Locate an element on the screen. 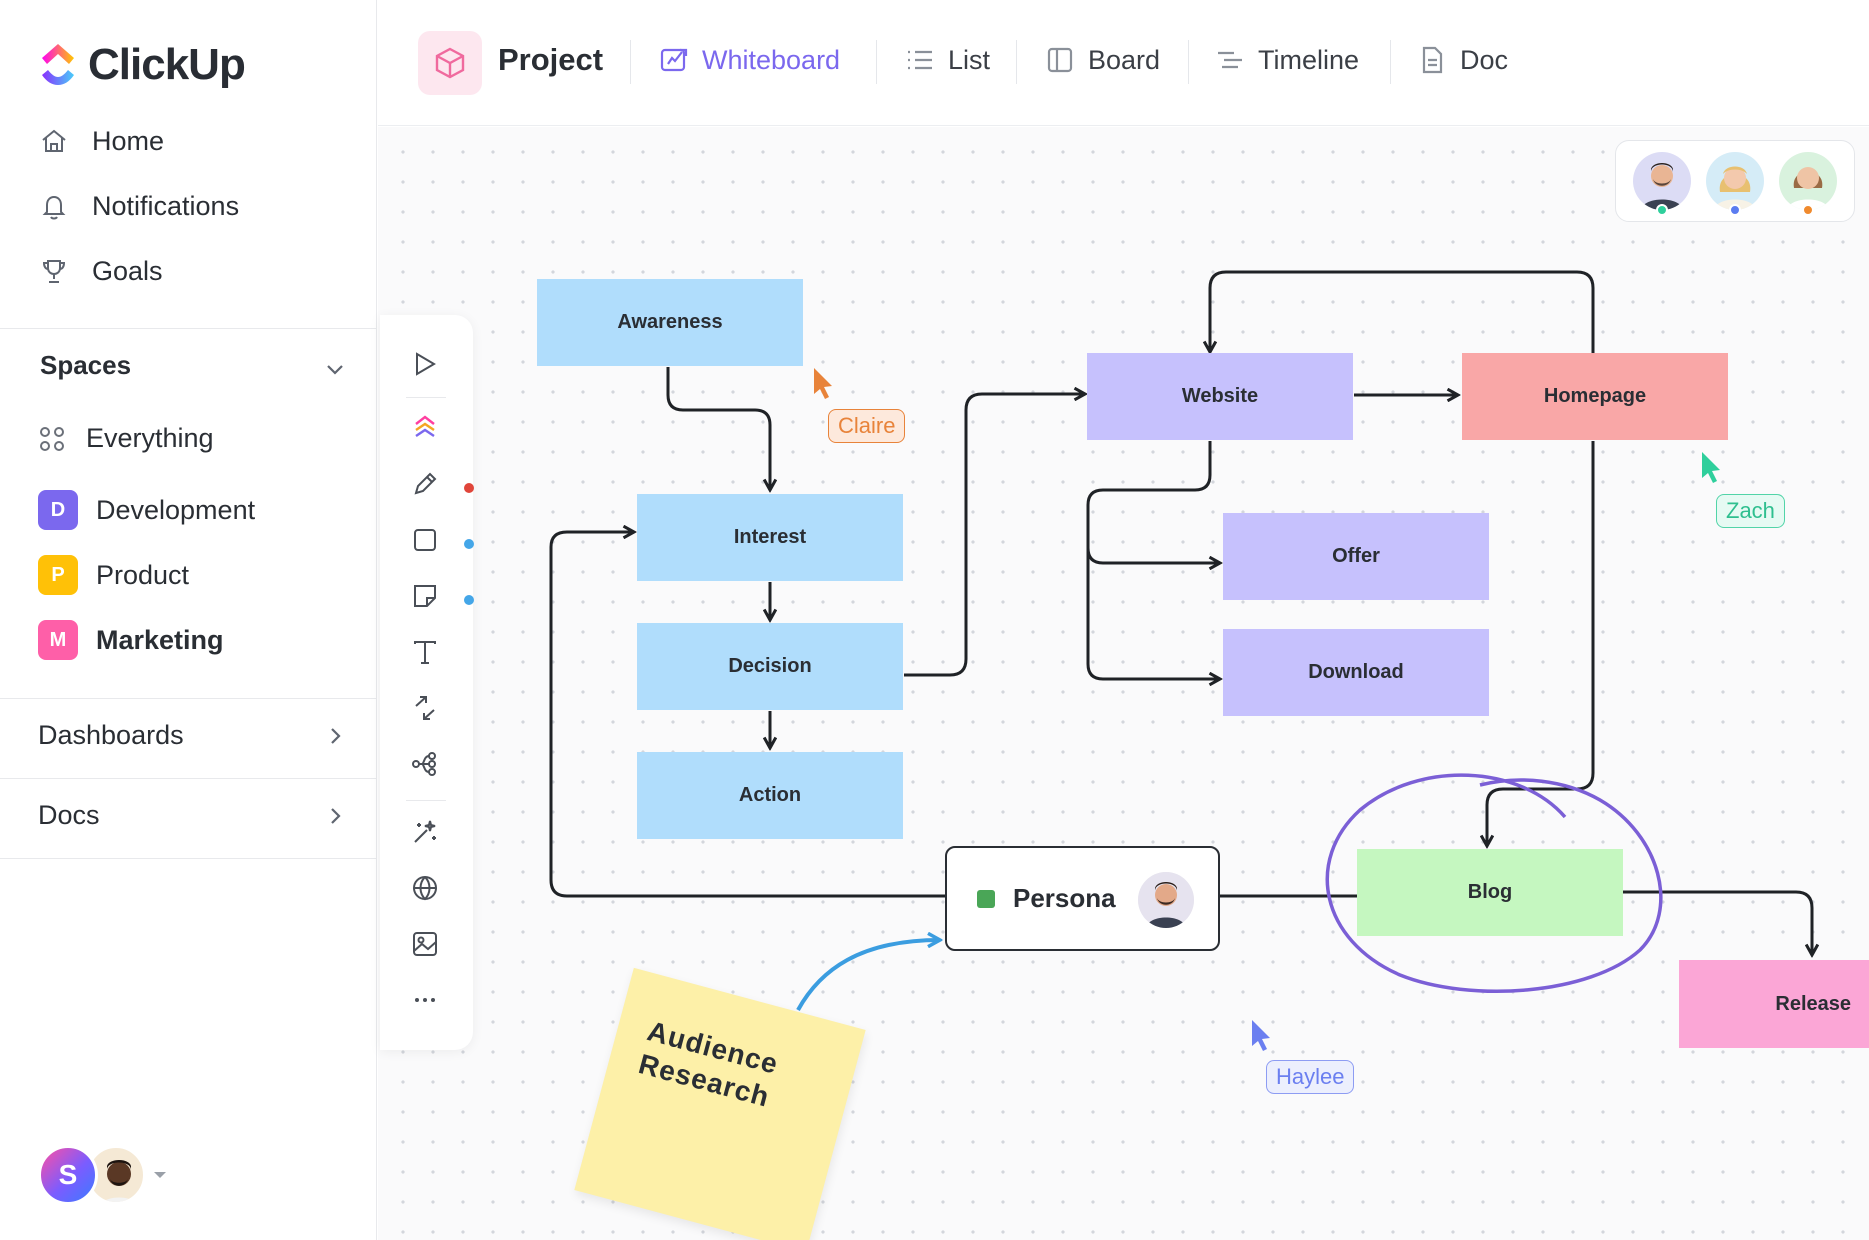  image-icon is located at coordinates (425, 944).